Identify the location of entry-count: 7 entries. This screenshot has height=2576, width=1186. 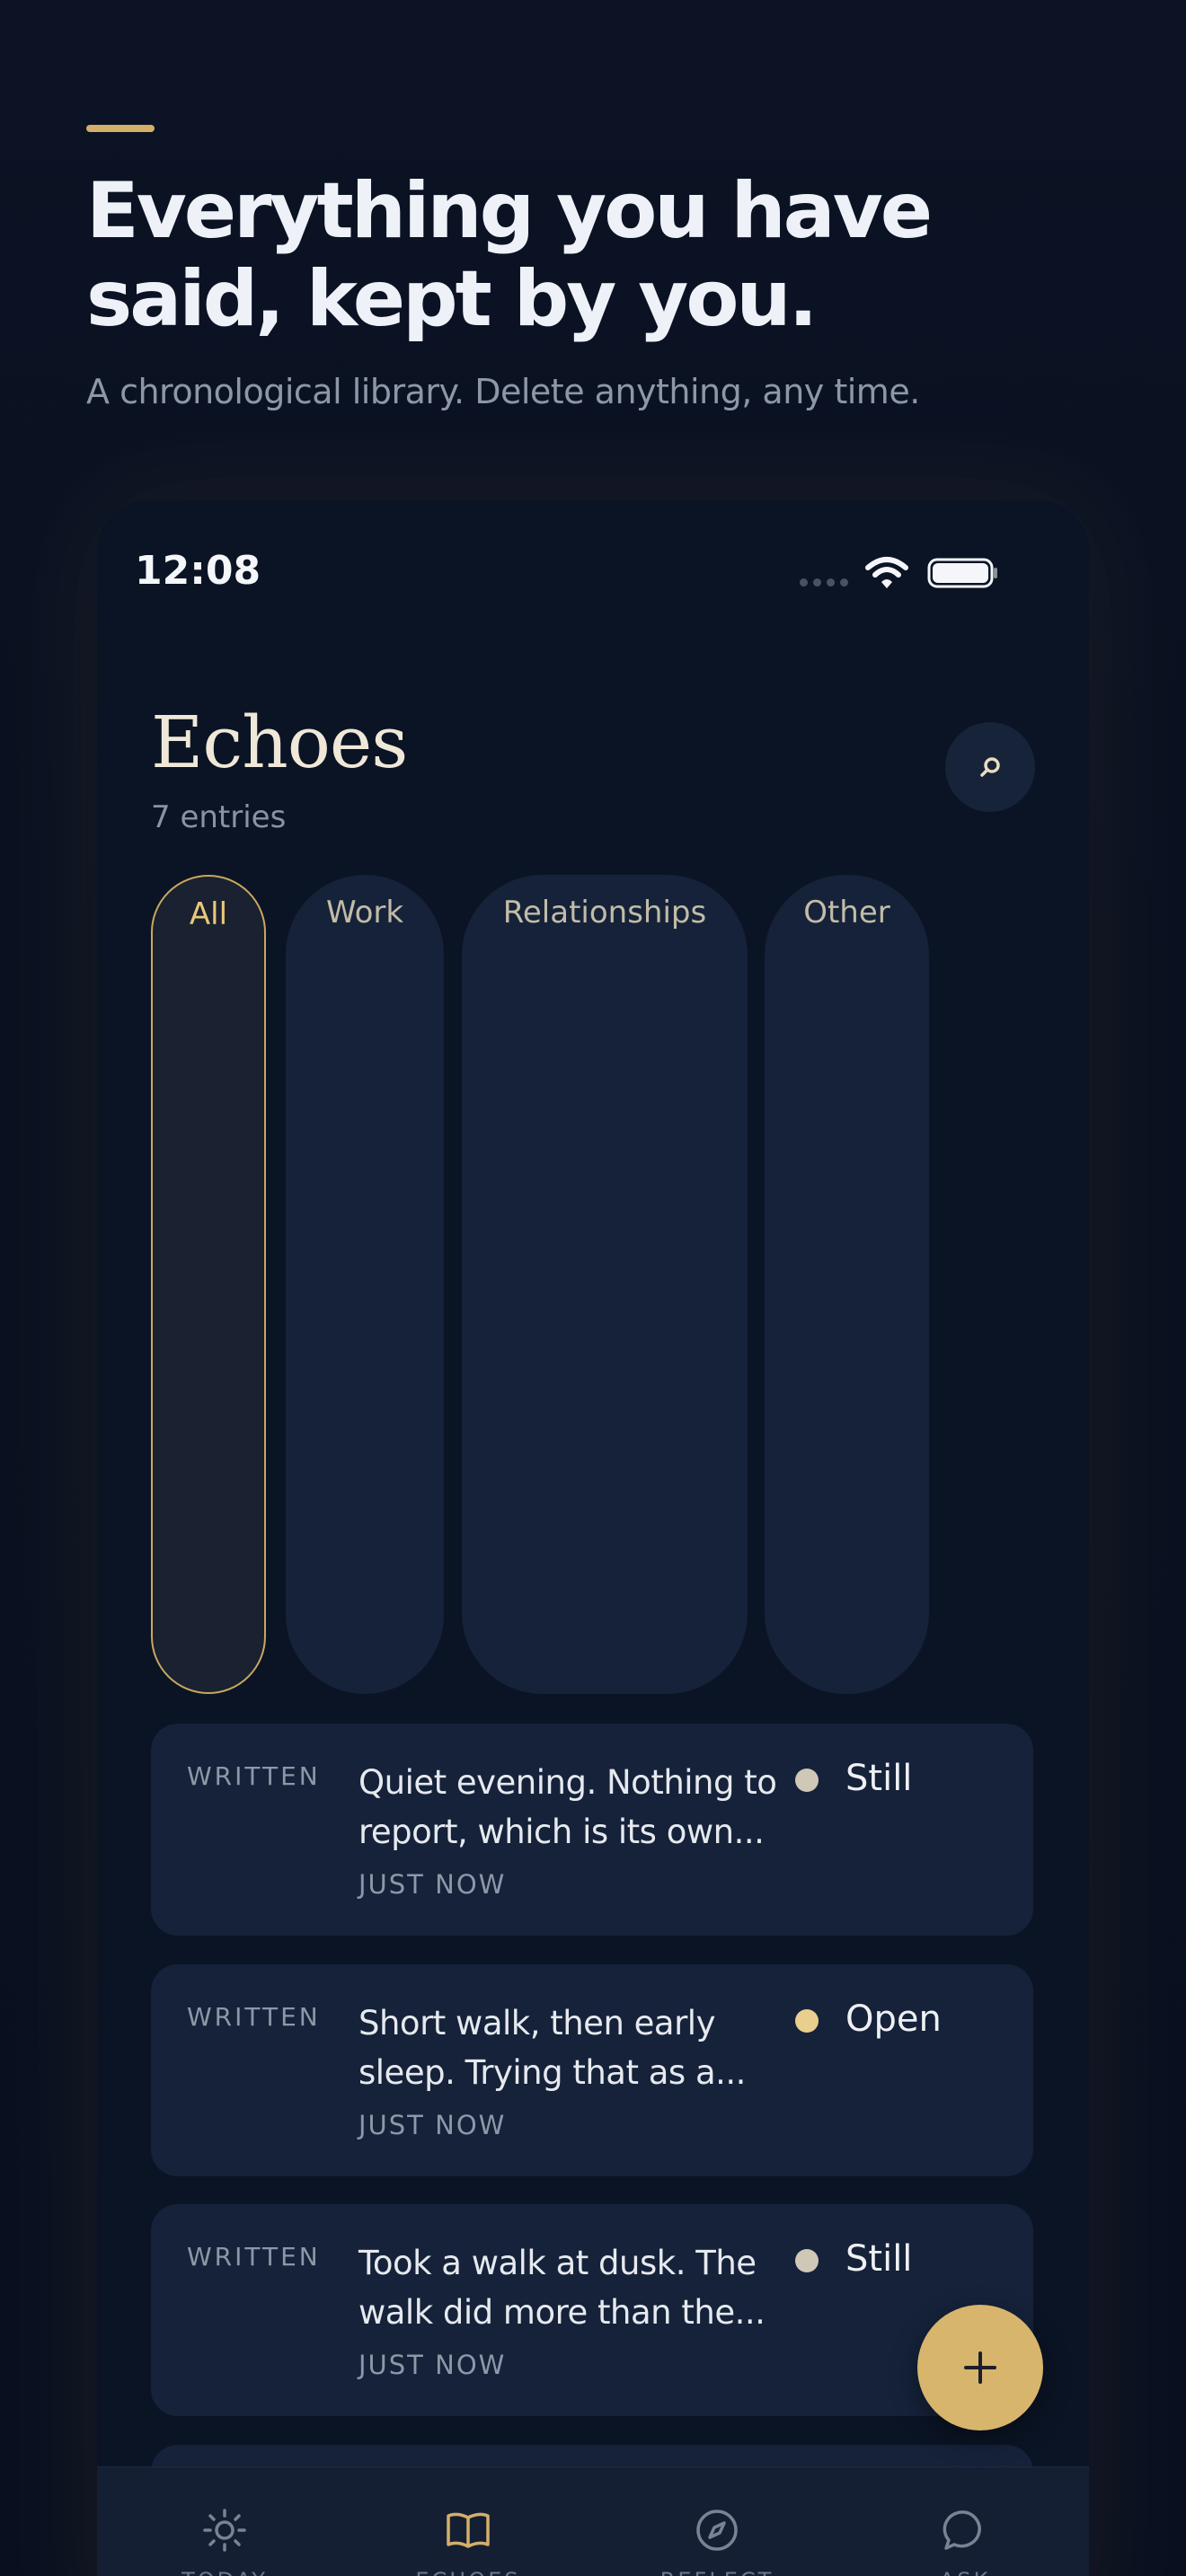
(219, 817).